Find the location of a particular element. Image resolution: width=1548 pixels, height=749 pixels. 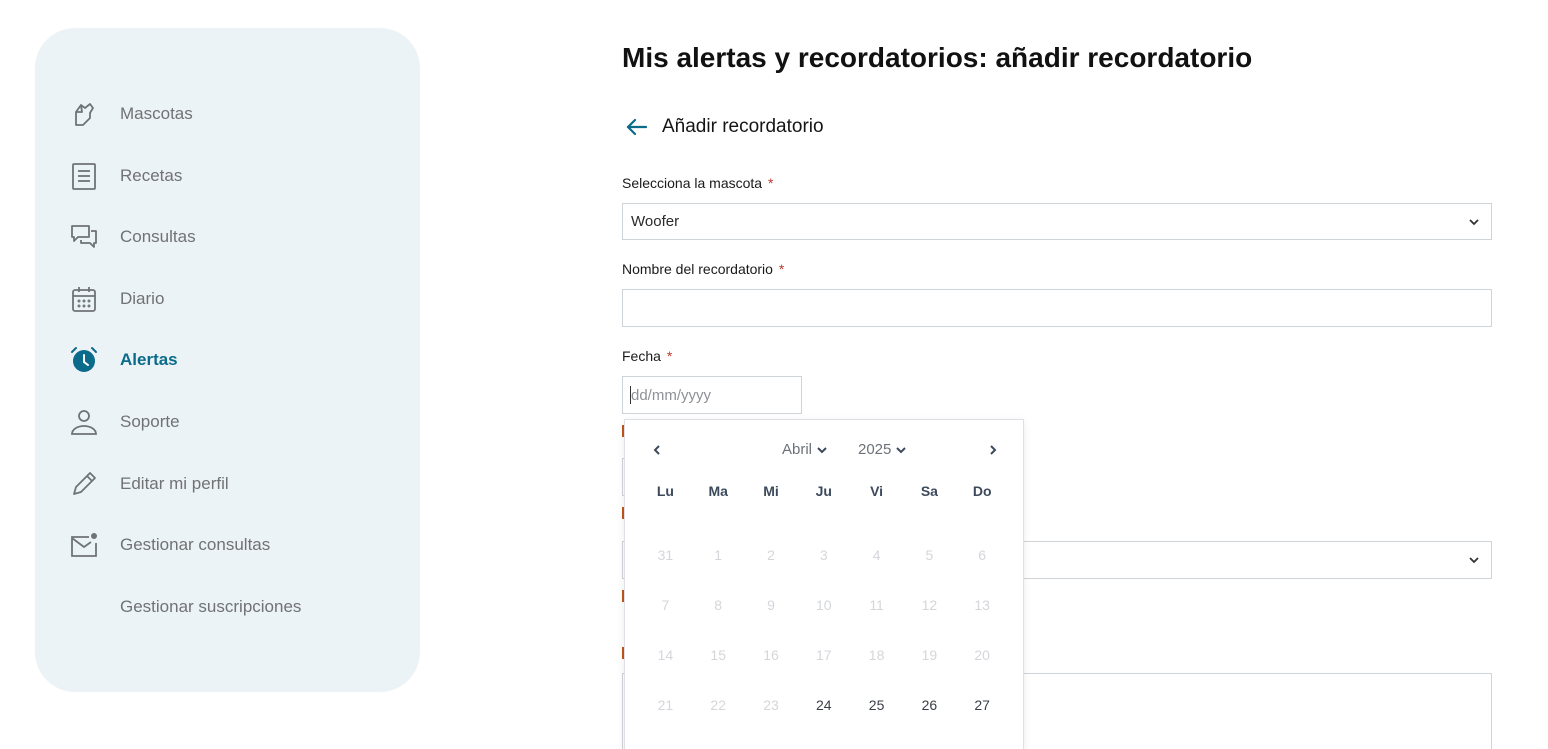

calendar-icon is located at coordinates (84, 299).